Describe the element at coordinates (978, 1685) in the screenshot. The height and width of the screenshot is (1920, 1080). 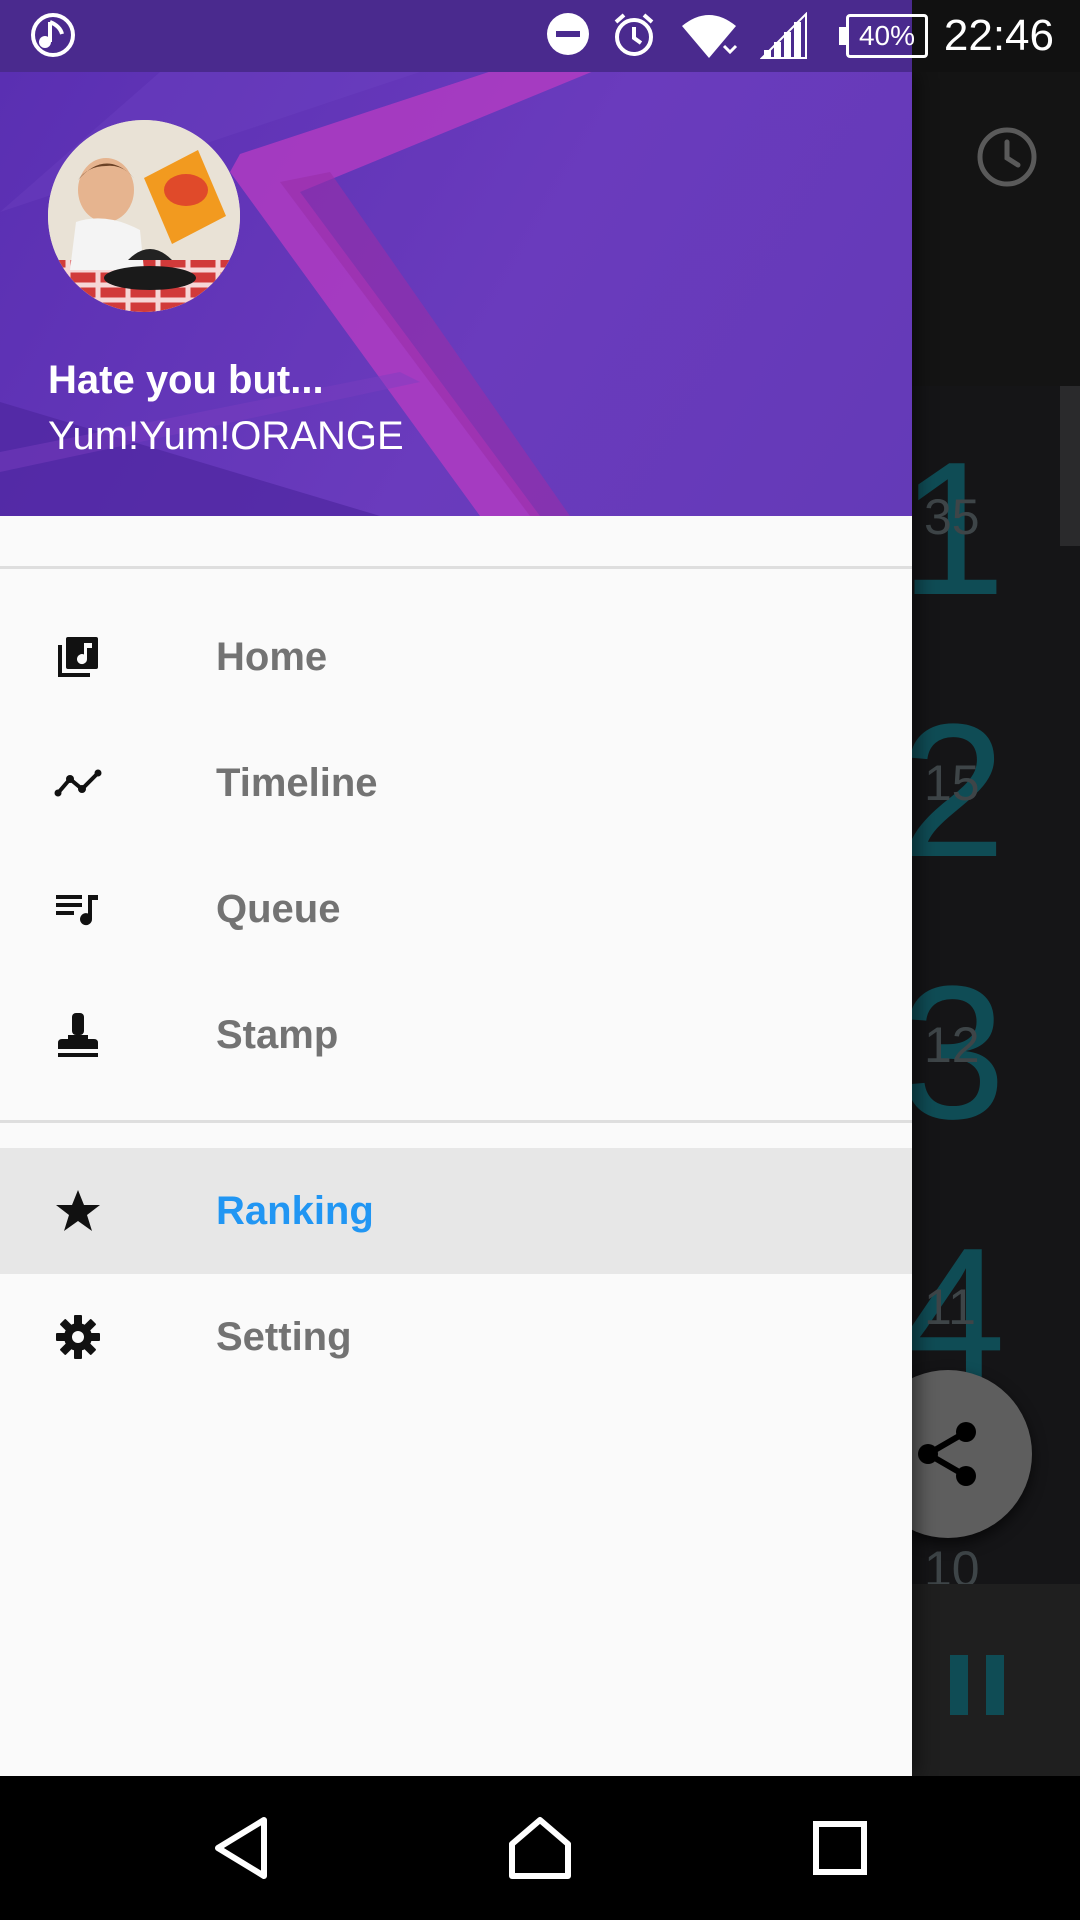
I see `pause-icon` at that location.